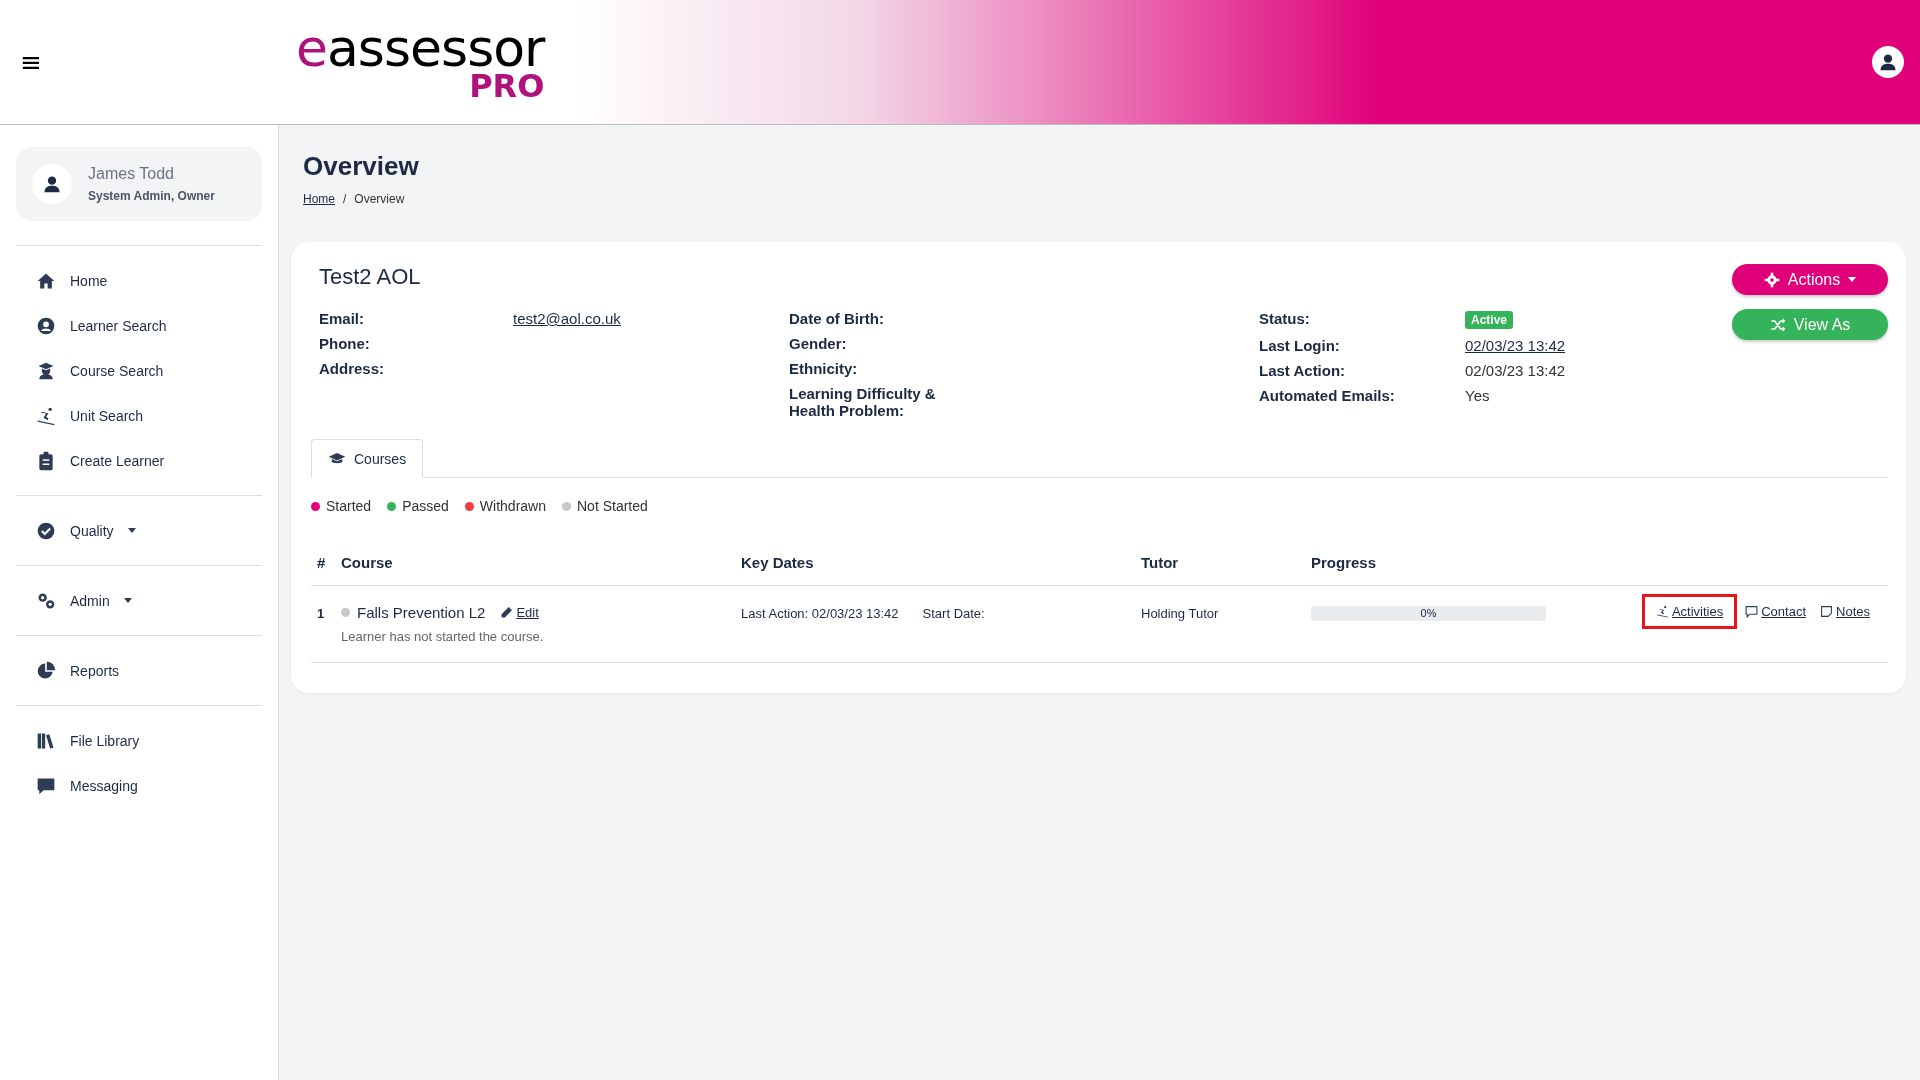  I want to click on legend-label: Passed, so click(425, 506).